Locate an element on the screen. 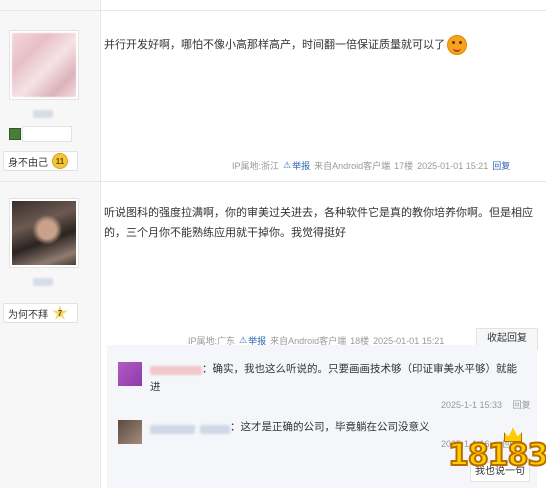  sub-reply-text-cont: 进 is located at coordinates (155, 387).